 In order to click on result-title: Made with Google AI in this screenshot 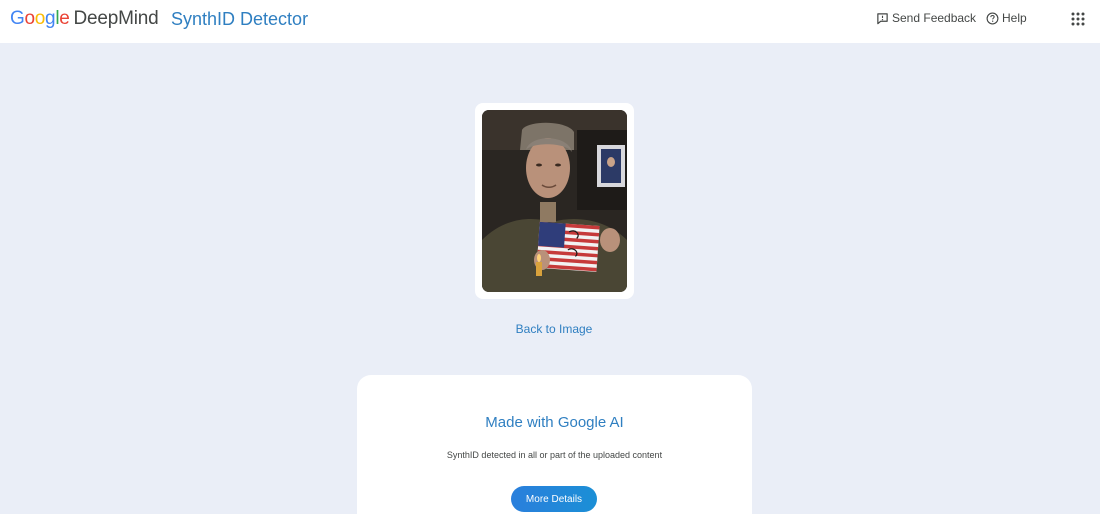, I will do `click(554, 422)`.